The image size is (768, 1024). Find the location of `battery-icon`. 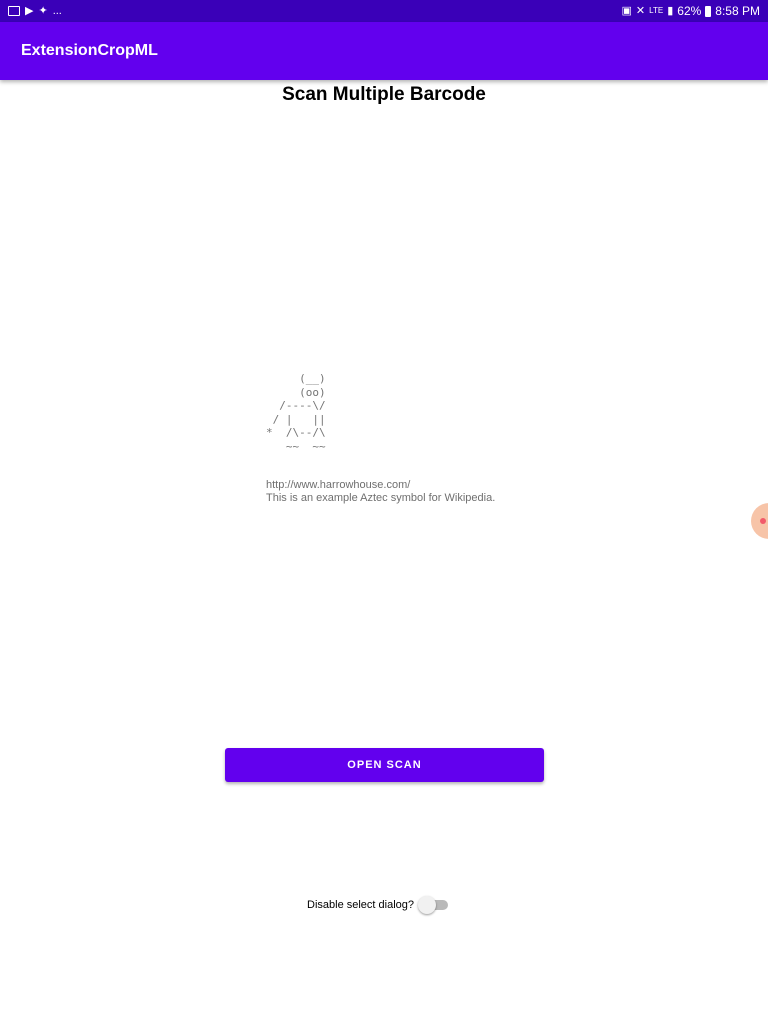

battery-icon is located at coordinates (708, 11).